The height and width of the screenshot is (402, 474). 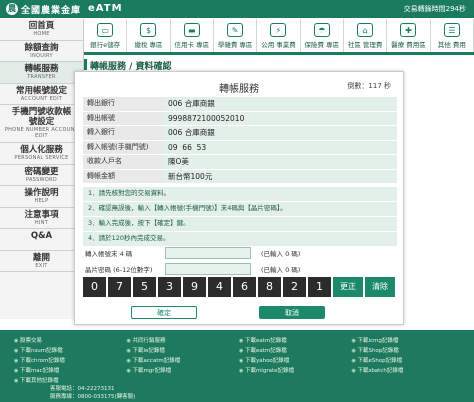 I want to click on footer-link: 下載icmg記錄檔, so click(x=408, y=341).